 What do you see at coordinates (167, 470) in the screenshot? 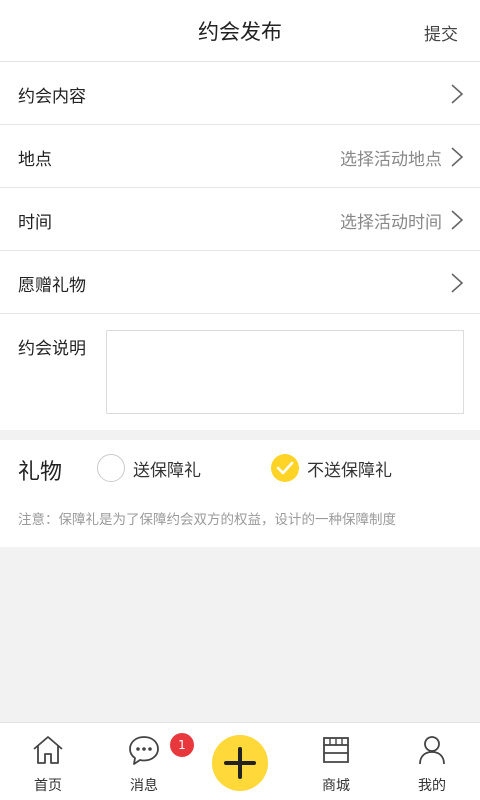
I see `radio-send-gift-label: 送保障礼` at bounding box center [167, 470].